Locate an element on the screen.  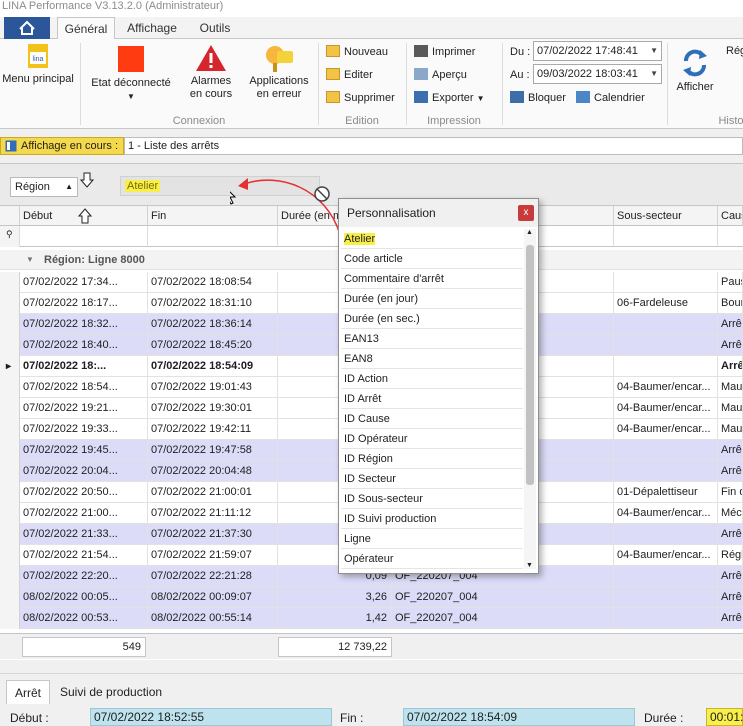
filter-sous-secteur is located at coordinates (666, 236).